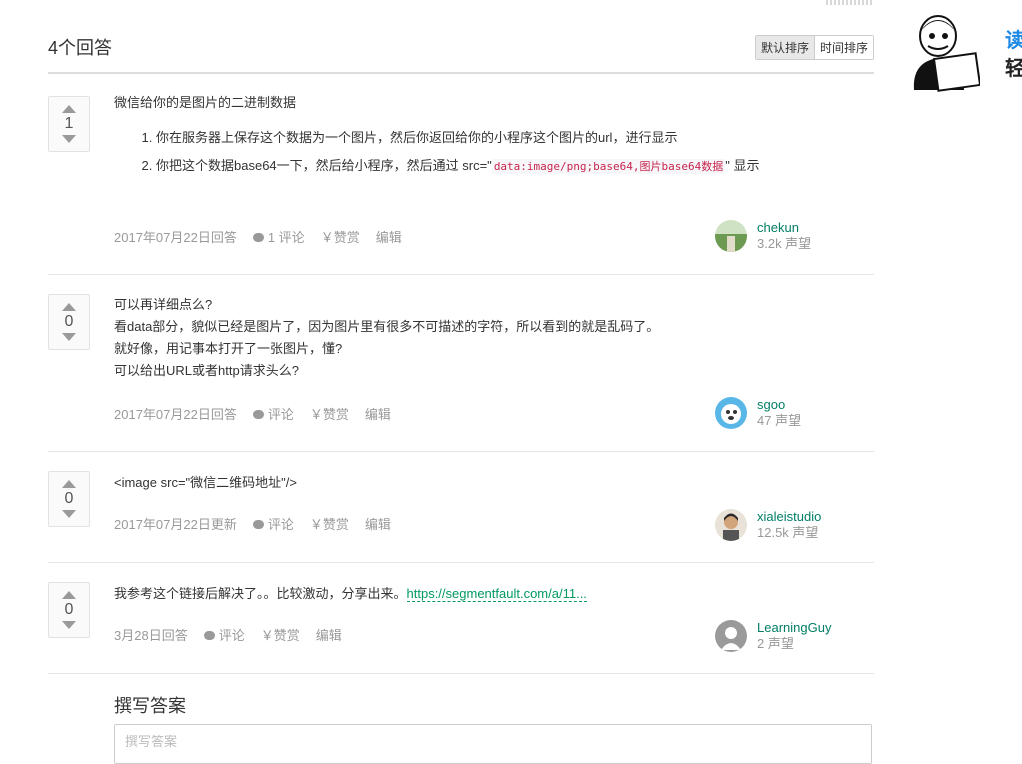  Describe the element at coordinates (789, 517) in the screenshot. I see `username: xialeistudio` at that location.